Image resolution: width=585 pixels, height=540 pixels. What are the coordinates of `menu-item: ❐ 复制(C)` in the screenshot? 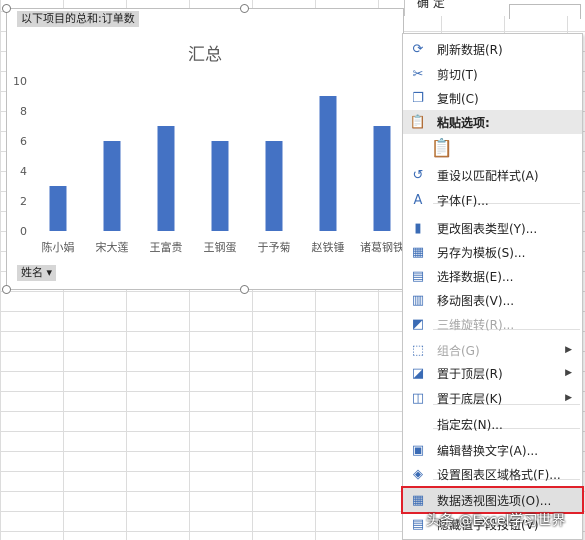 It's located at (492, 98).